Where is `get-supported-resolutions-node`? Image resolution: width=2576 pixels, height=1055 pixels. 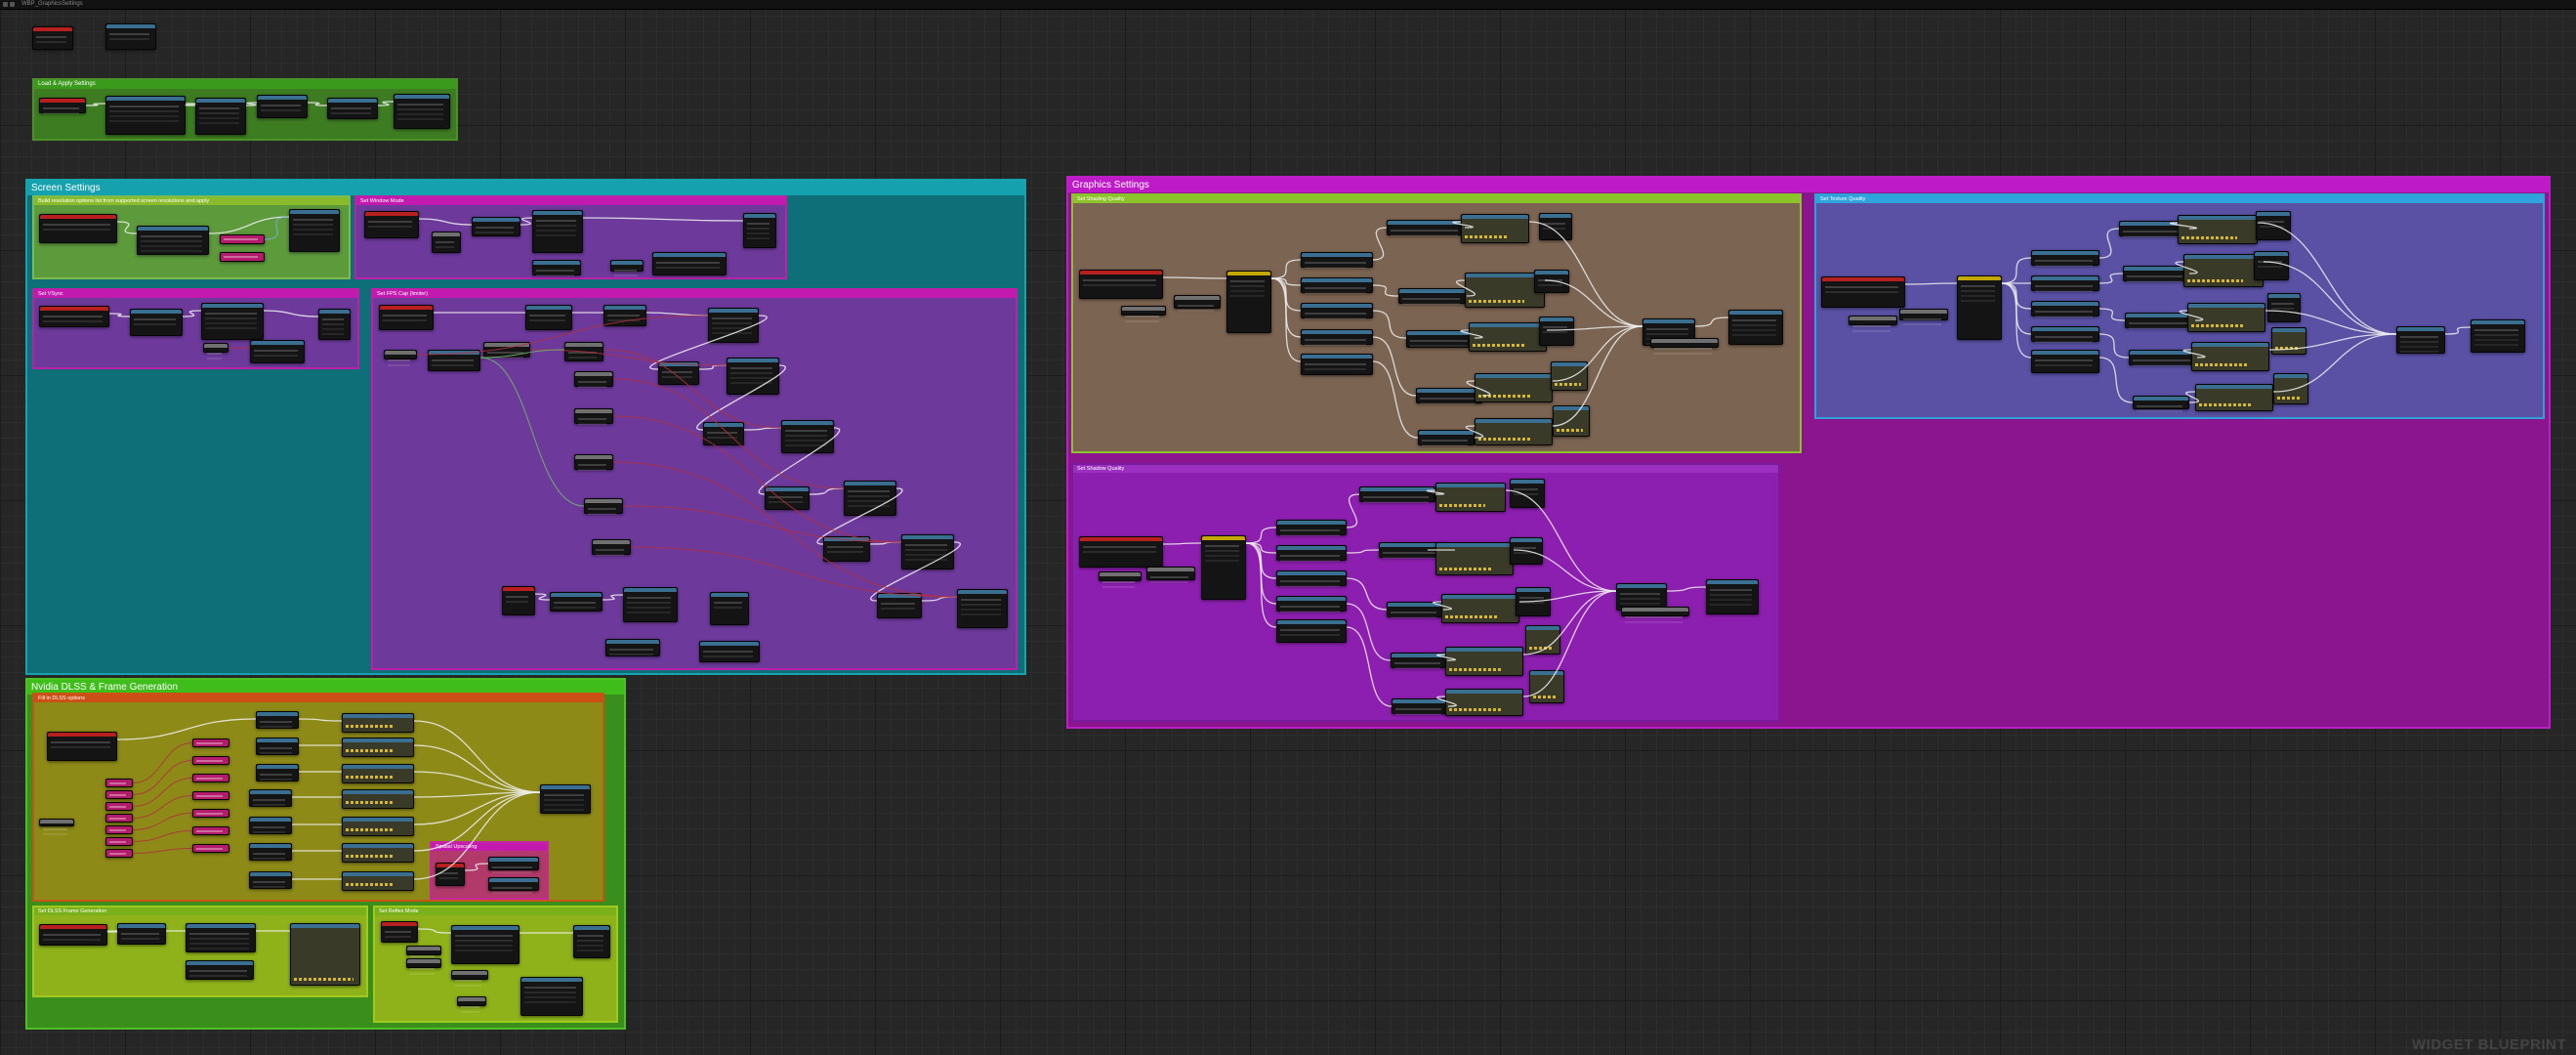
get-supported-resolutions-node is located at coordinates (78, 228).